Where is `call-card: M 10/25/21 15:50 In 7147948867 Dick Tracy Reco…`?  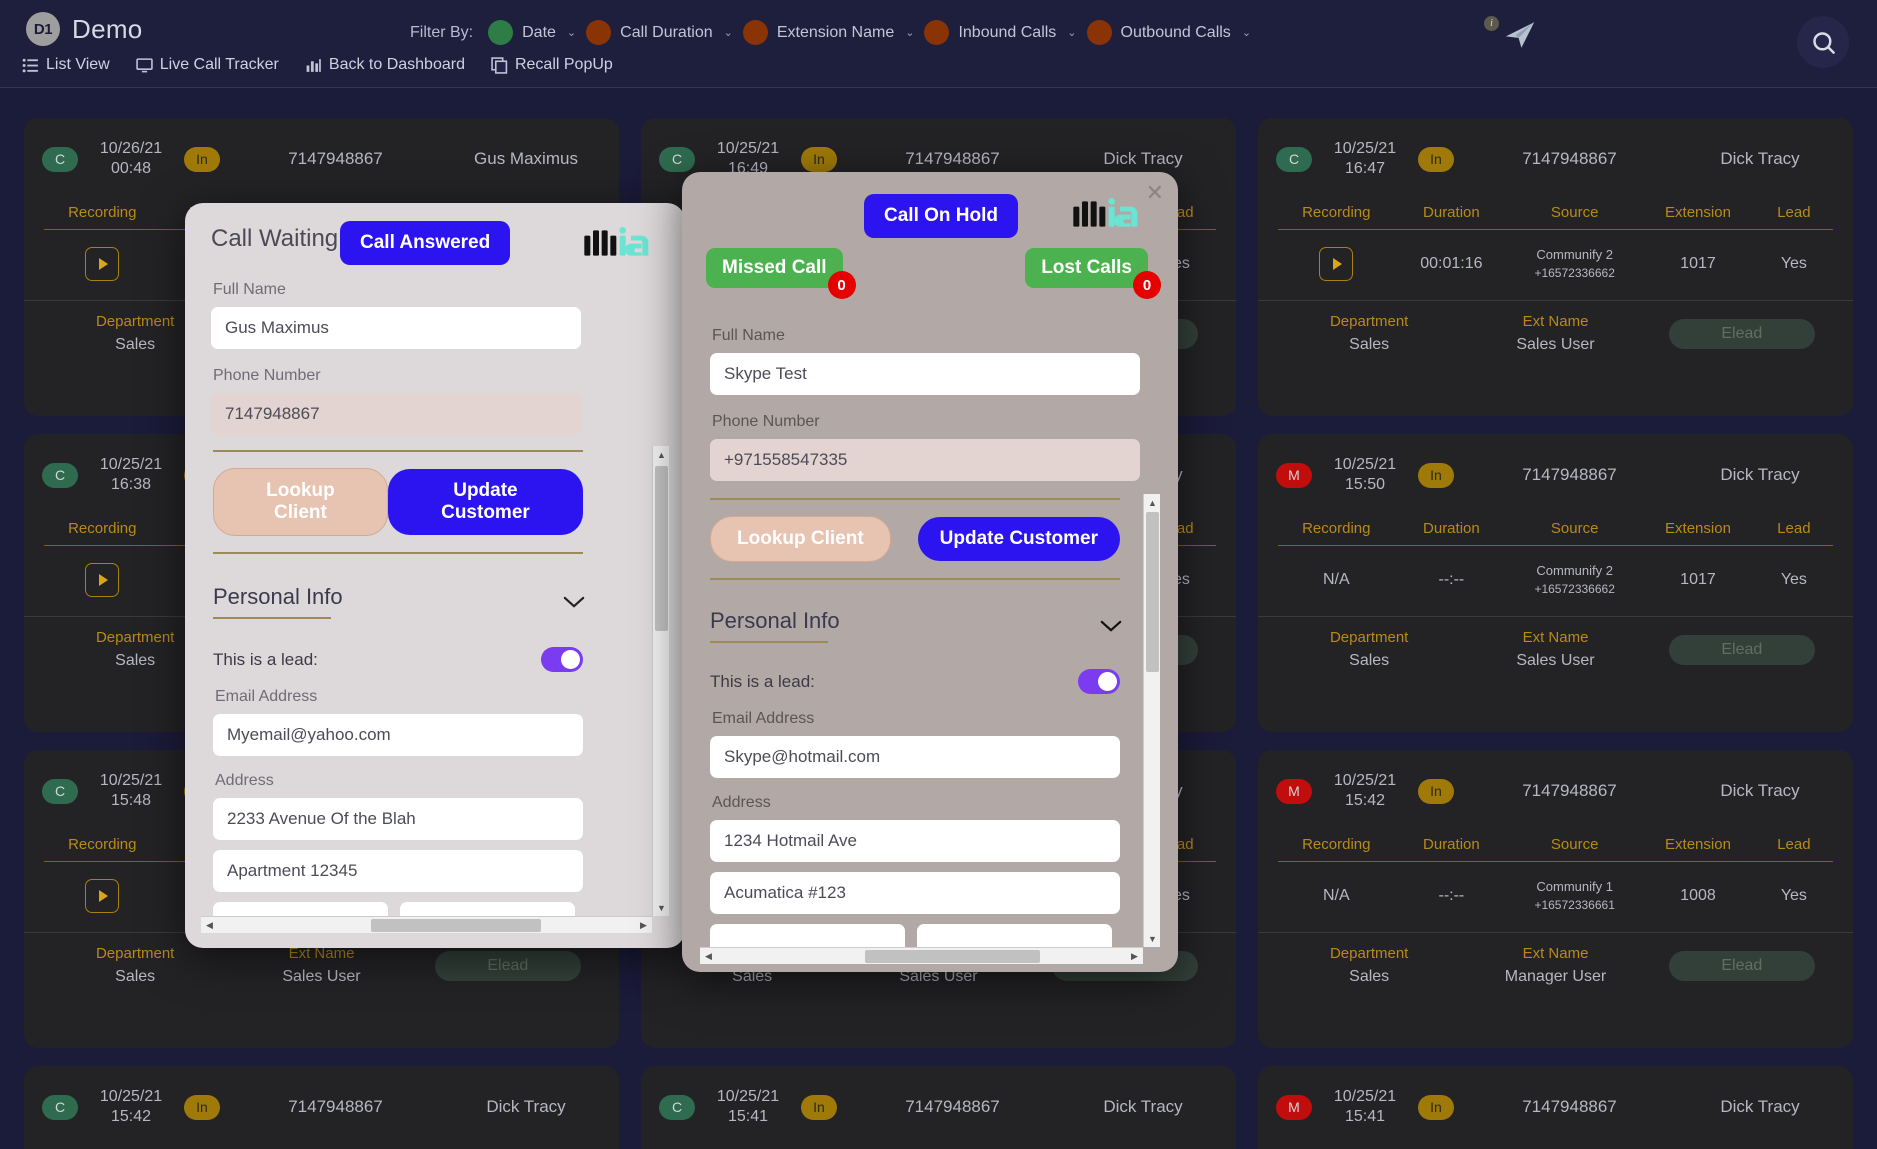
call-card: M 10/25/21 15:50 In 7147948867 Dick Tracy Reco… is located at coordinates (1555, 583).